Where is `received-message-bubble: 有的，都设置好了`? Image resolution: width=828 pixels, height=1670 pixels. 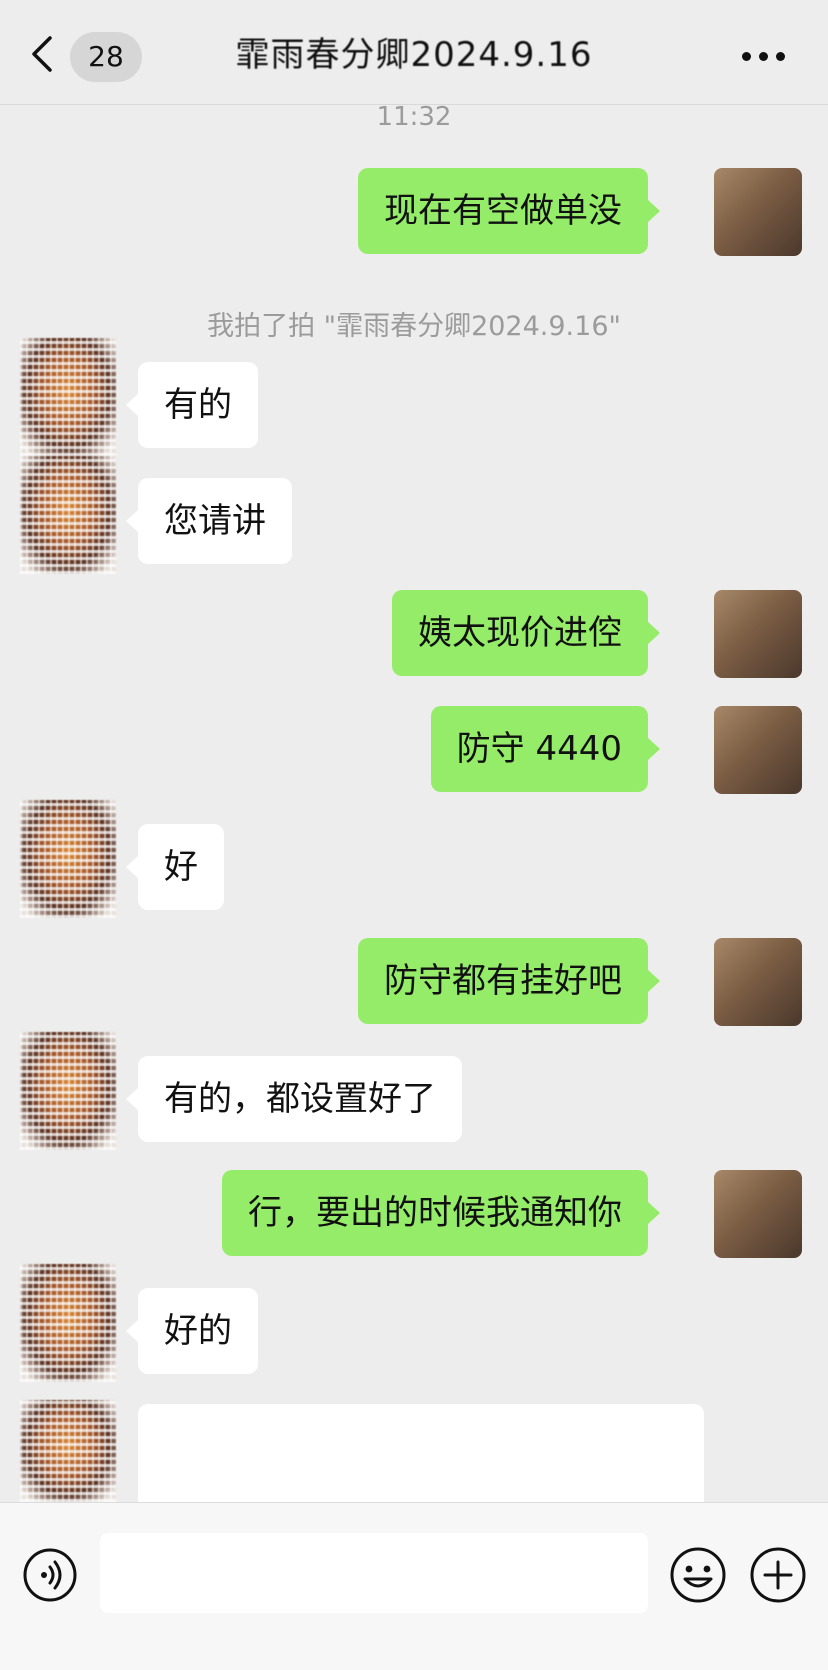
received-message-bubble: 有的，都设置好了 is located at coordinates (294, 1099).